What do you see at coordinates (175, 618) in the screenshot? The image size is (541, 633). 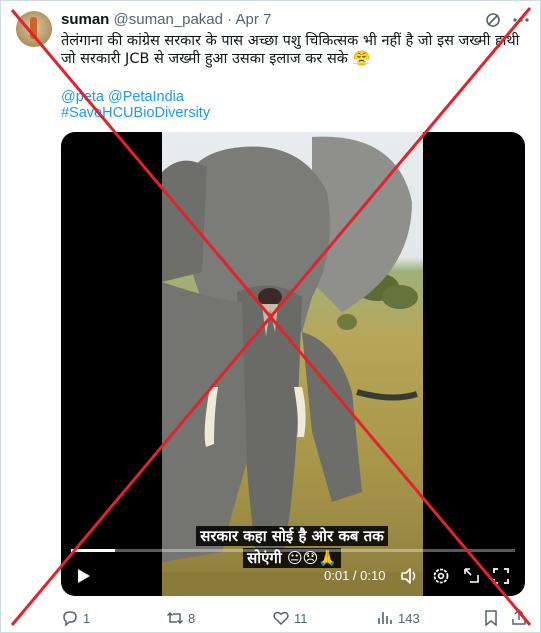 I see `repost-icon` at bounding box center [175, 618].